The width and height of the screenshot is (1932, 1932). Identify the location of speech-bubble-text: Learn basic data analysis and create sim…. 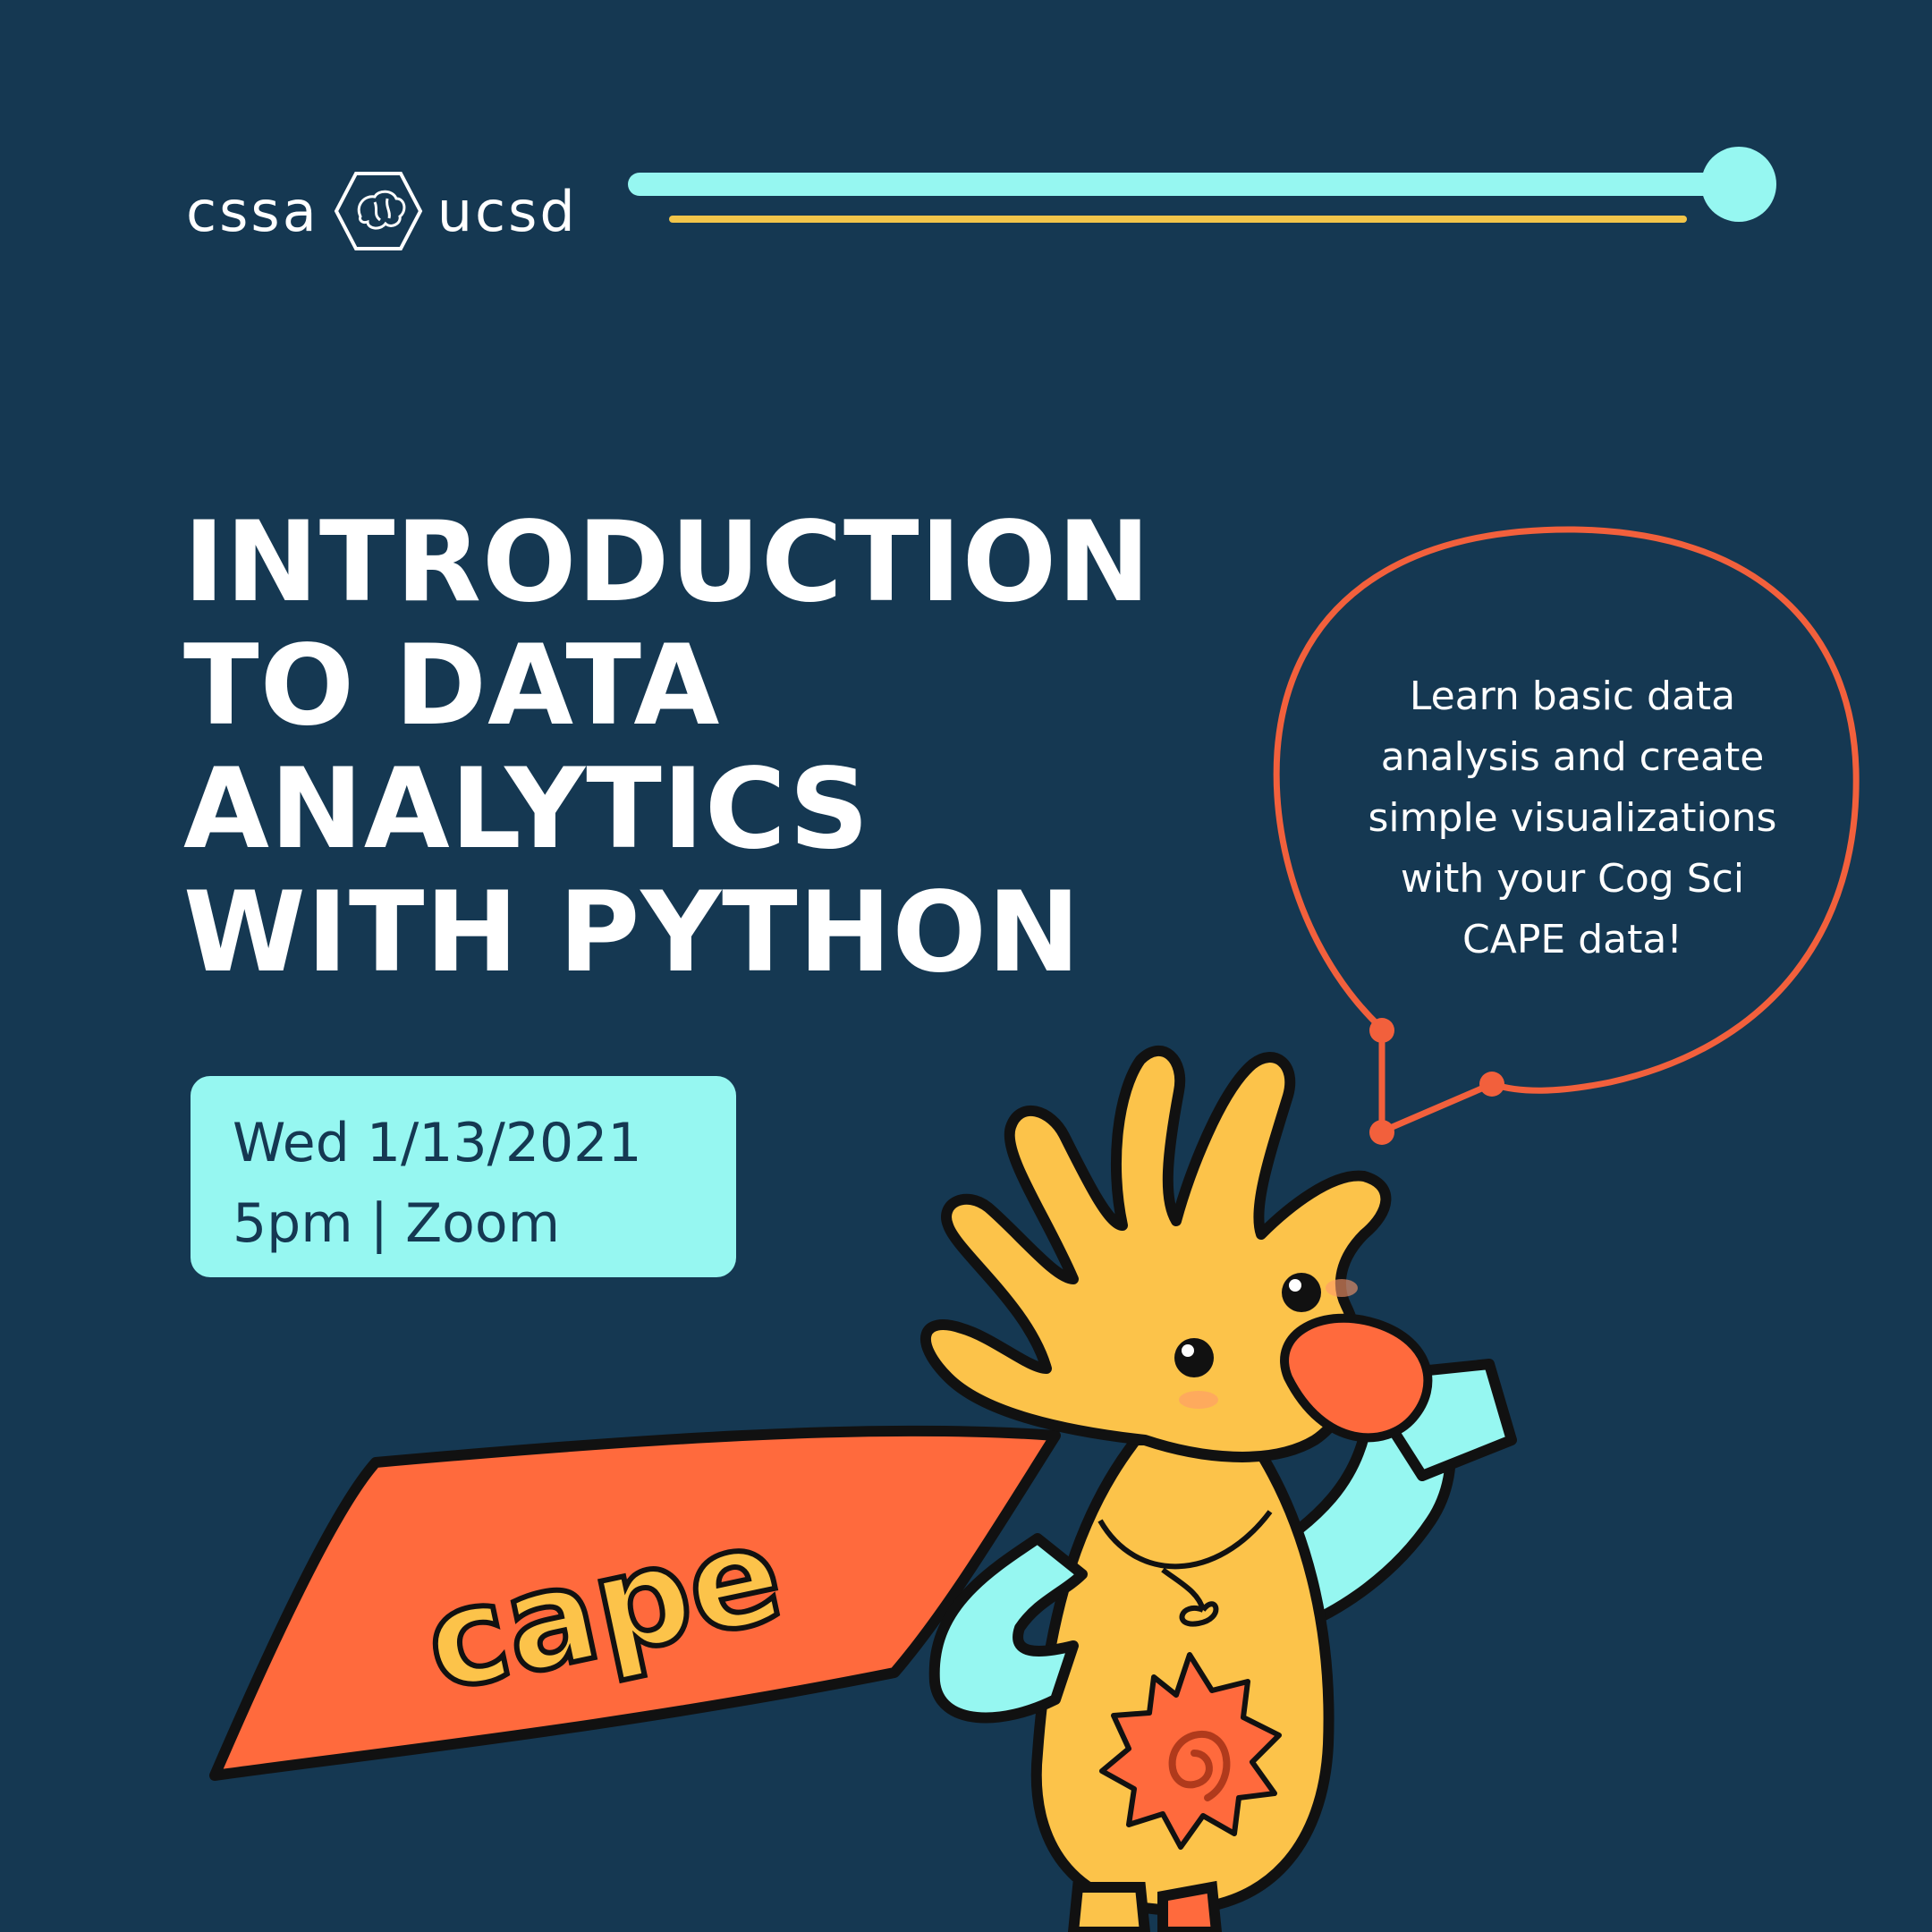
(1572, 818).